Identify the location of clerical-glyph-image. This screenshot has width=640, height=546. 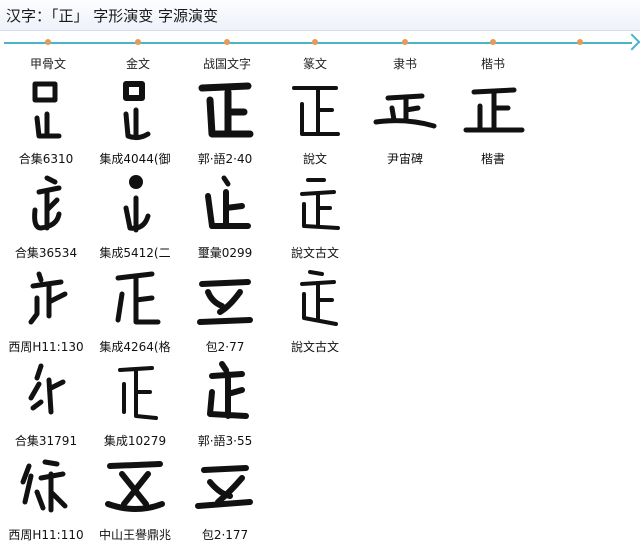
(405, 111).